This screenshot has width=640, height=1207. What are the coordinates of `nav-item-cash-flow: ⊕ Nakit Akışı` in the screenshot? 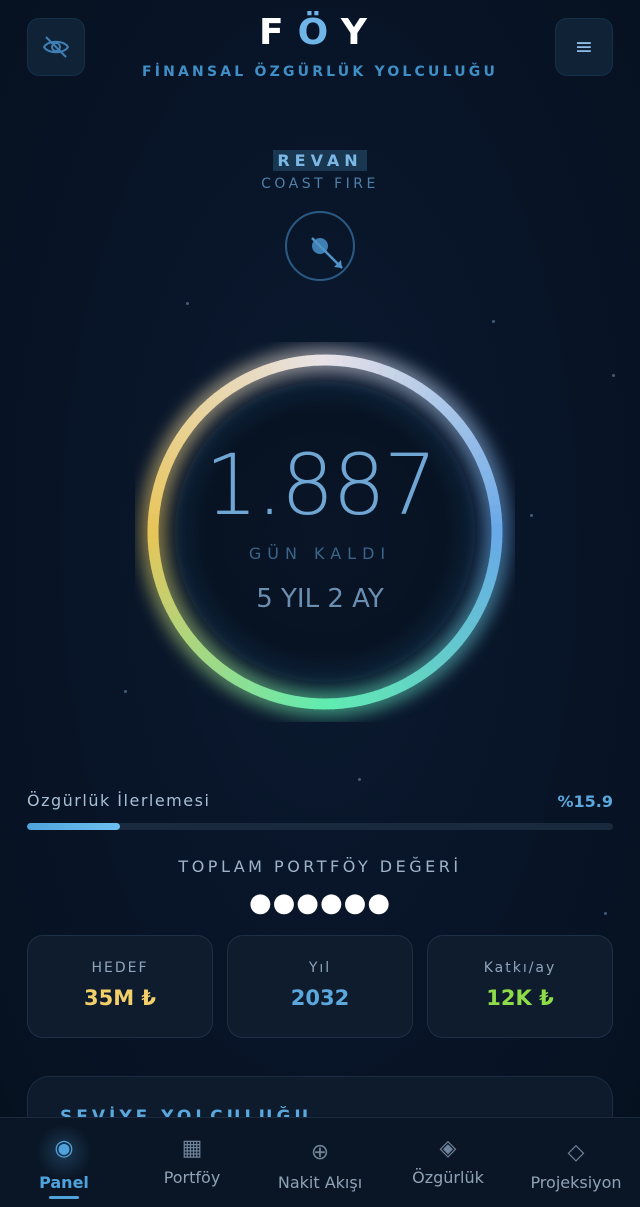 It's located at (320, 1162).